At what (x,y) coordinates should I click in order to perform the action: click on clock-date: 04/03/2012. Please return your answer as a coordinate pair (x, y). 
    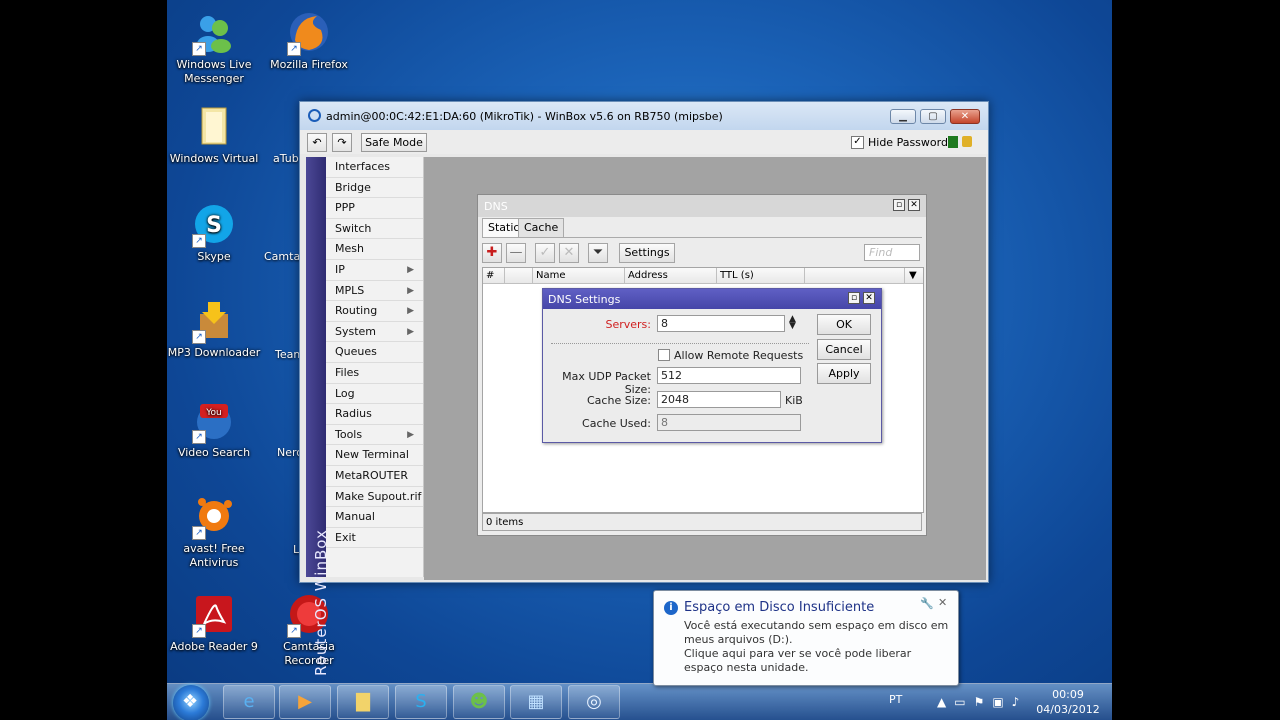
    Looking at the image, I should click on (1068, 709).